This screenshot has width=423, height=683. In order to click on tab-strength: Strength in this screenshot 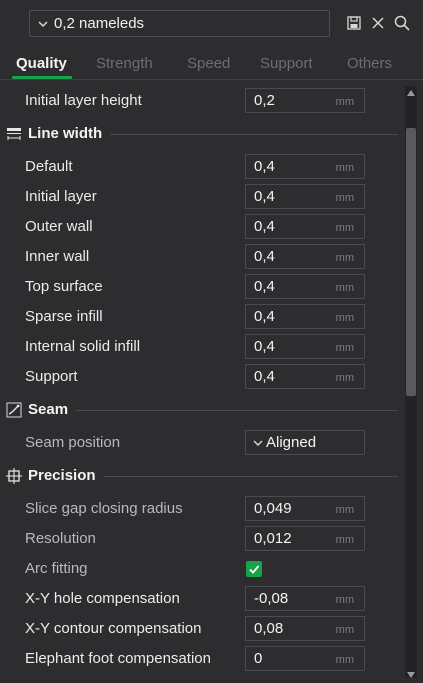, I will do `click(124, 63)`.